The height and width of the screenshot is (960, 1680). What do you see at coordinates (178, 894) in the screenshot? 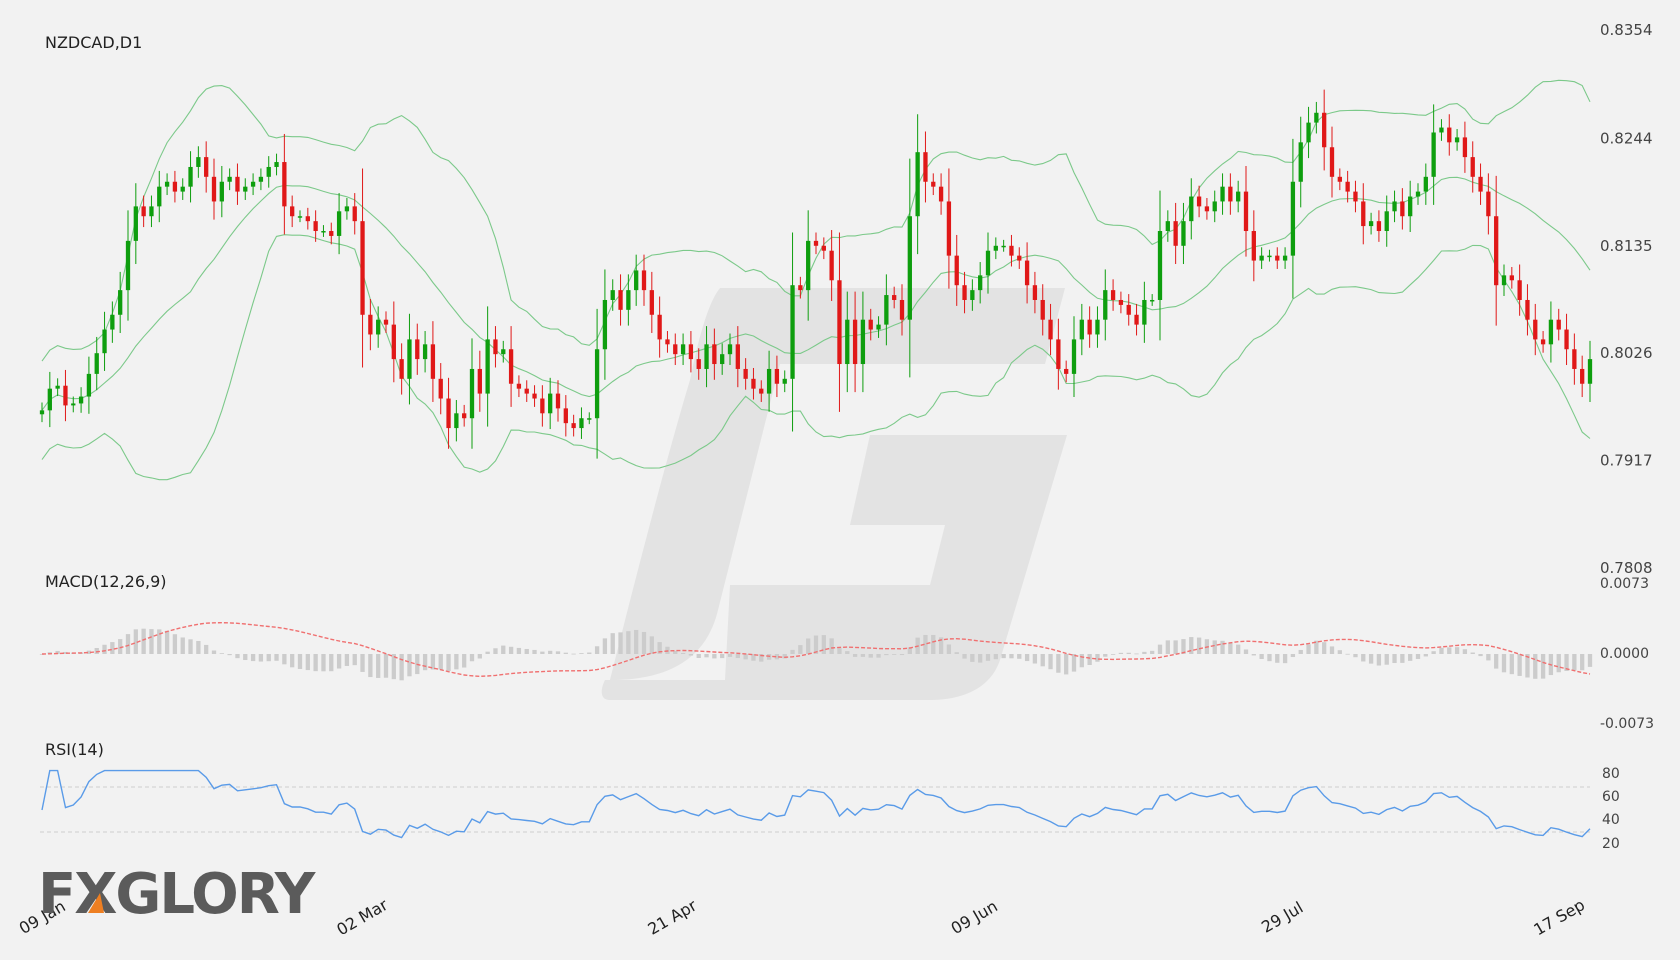
I see `brand-logo: FXGLORY` at bounding box center [178, 894].